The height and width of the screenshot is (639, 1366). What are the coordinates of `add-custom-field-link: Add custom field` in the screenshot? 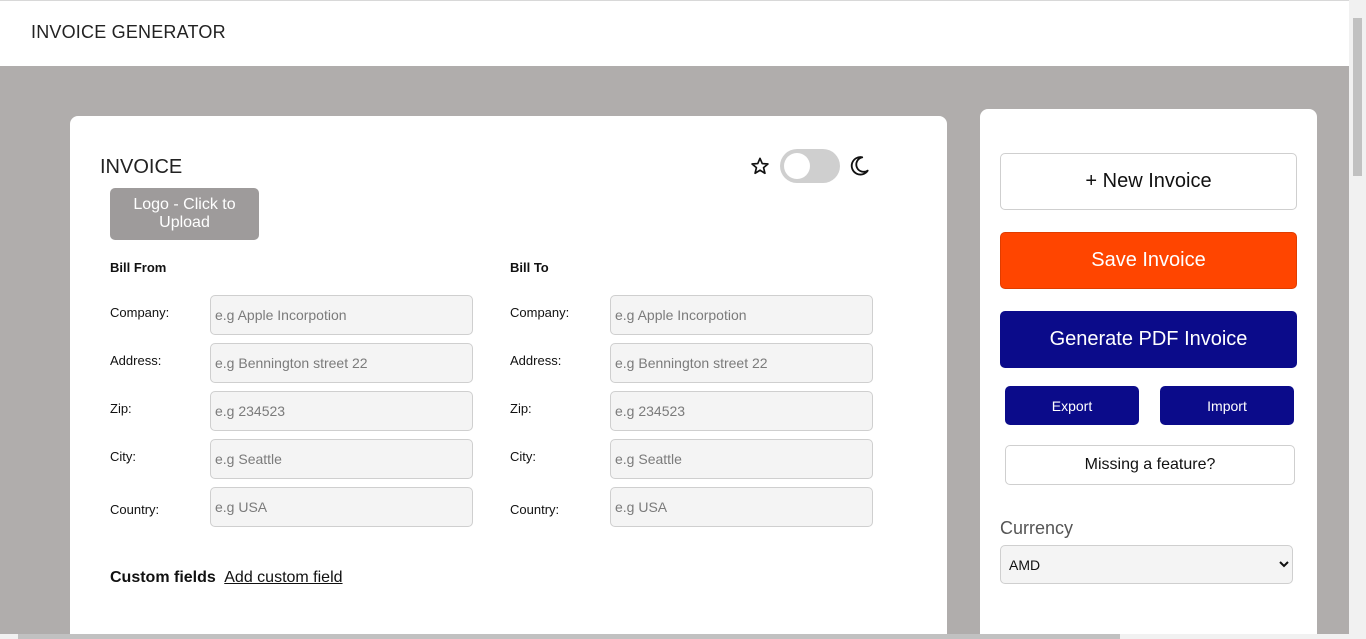 It's located at (283, 577).